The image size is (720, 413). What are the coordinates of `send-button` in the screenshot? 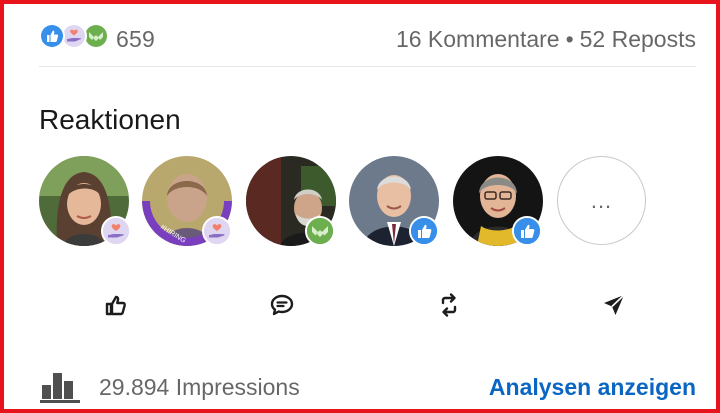 It's located at (614, 305).